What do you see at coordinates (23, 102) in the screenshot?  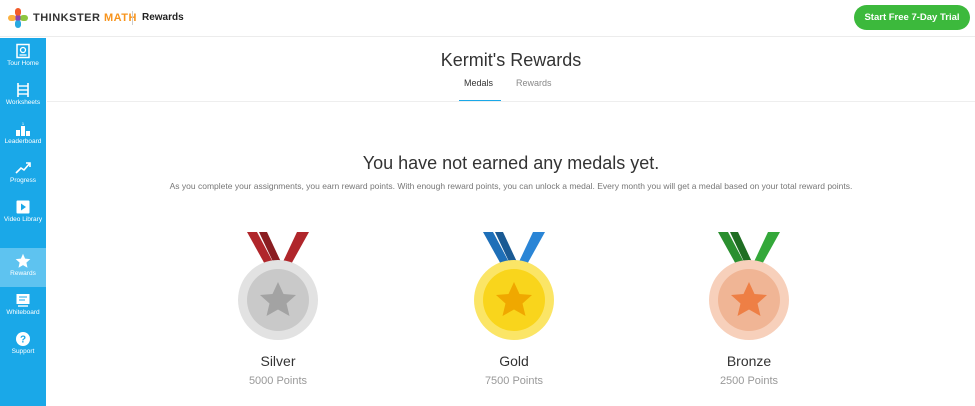 I see `sidebar-item-label: Worksheets` at bounding box center [23, 102].